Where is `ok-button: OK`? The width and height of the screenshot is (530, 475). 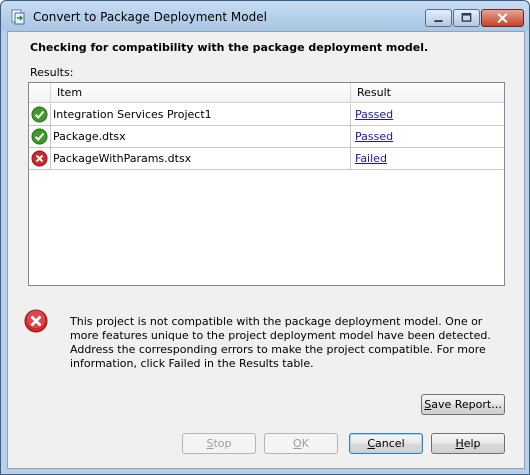
ok-button: OK is located at coordinates (301, 443).